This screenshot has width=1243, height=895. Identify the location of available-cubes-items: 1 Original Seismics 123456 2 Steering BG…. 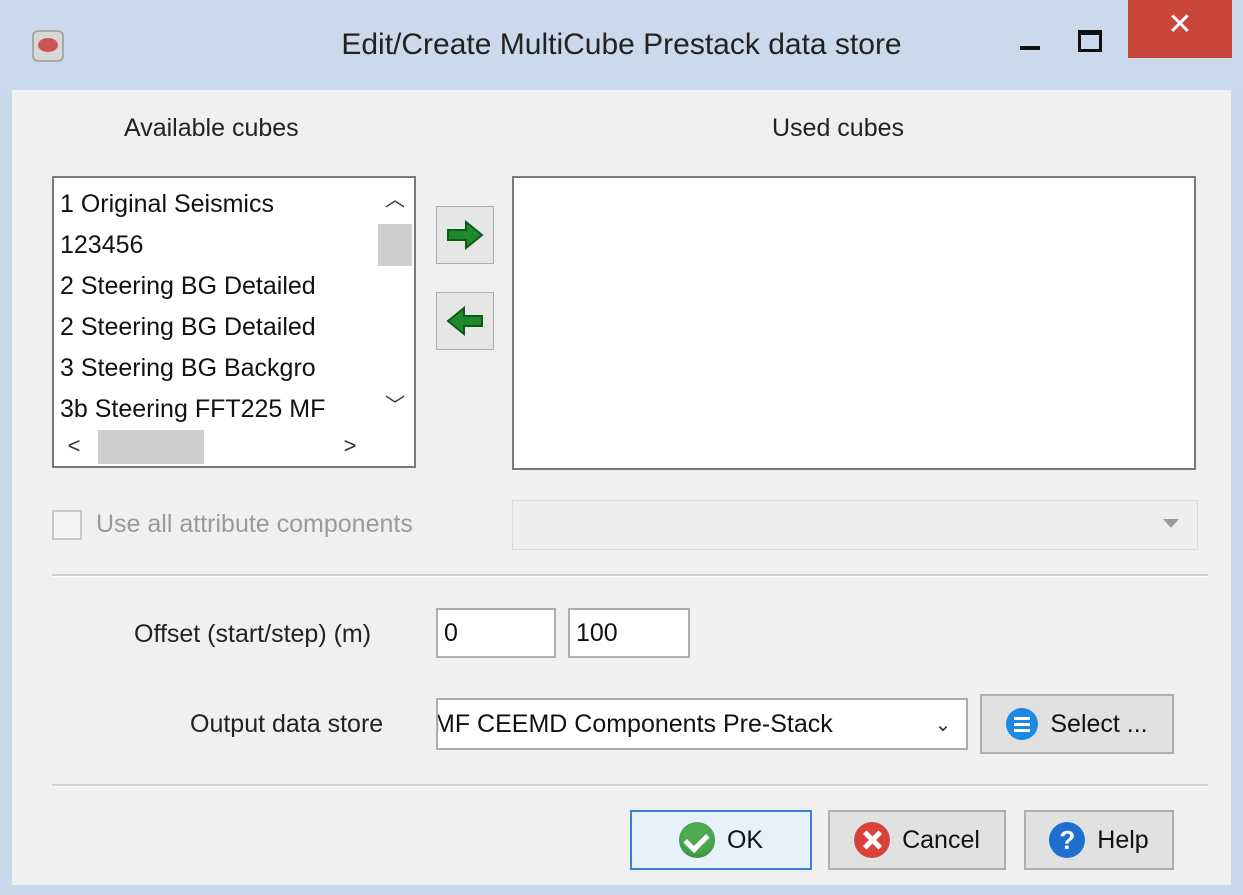
(218, 306).